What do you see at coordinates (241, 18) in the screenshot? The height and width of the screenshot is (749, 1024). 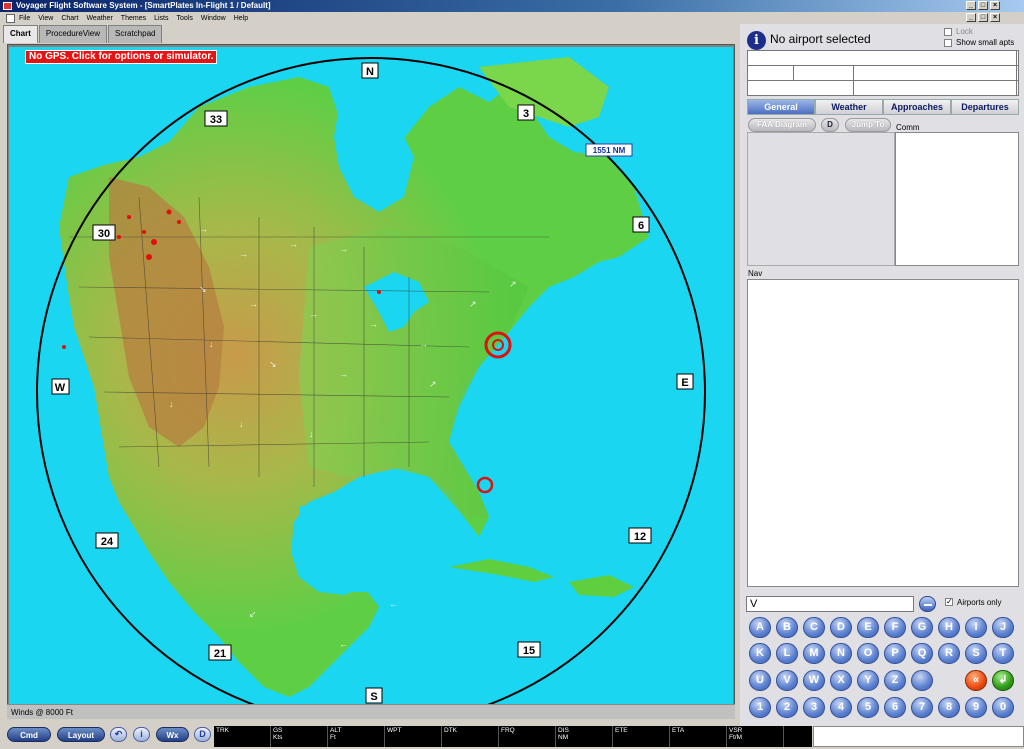 I see `menu-help: Help` at bounding box center [241, 18].